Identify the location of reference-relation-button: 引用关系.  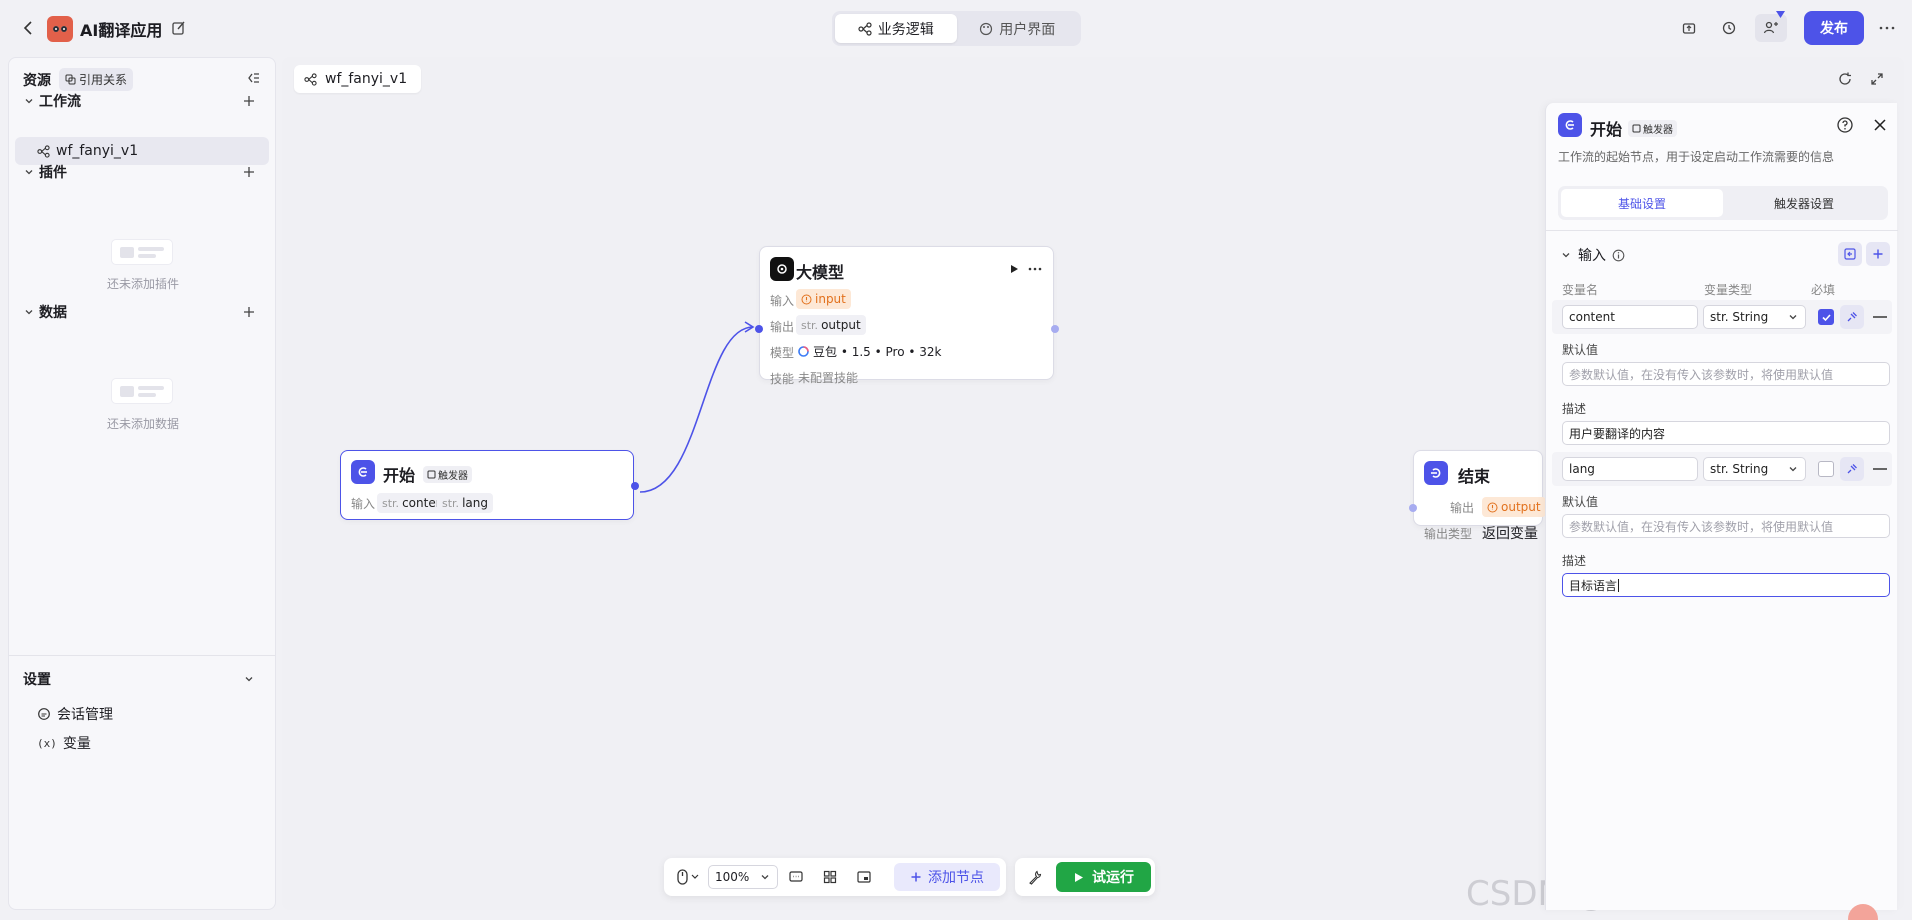
(96, 79).